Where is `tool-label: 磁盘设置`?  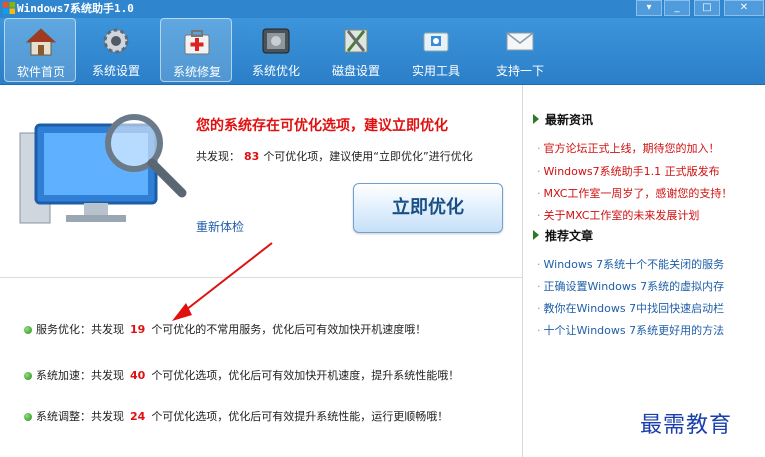
tool-label: 磁盘设置 is located at coordinates (355, 71).